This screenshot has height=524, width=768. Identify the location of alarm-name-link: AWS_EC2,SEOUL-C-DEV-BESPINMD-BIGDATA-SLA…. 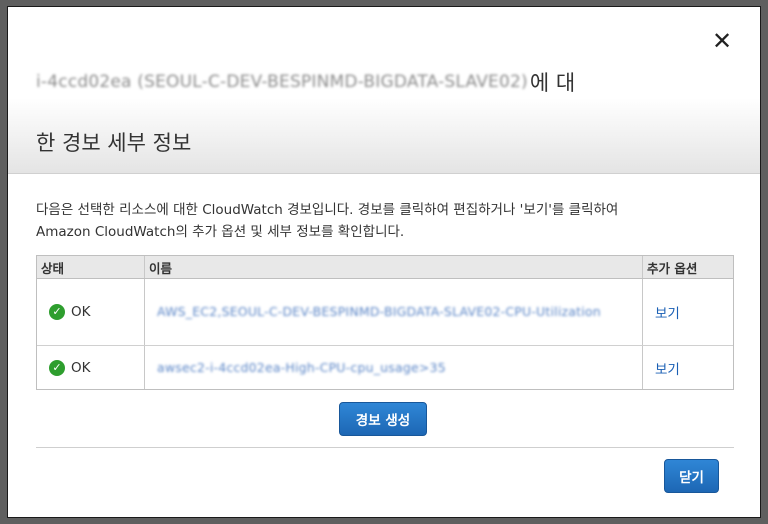
(379, 312).